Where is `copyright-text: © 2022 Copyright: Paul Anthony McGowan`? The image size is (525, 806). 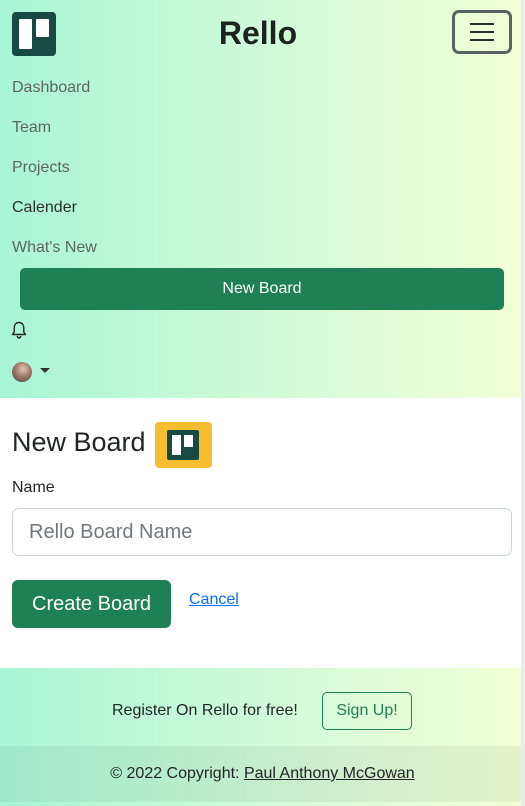
copyright-text: © 2022 Copyright: Paul Anthony McGowan is located at coordinates (262, 774).